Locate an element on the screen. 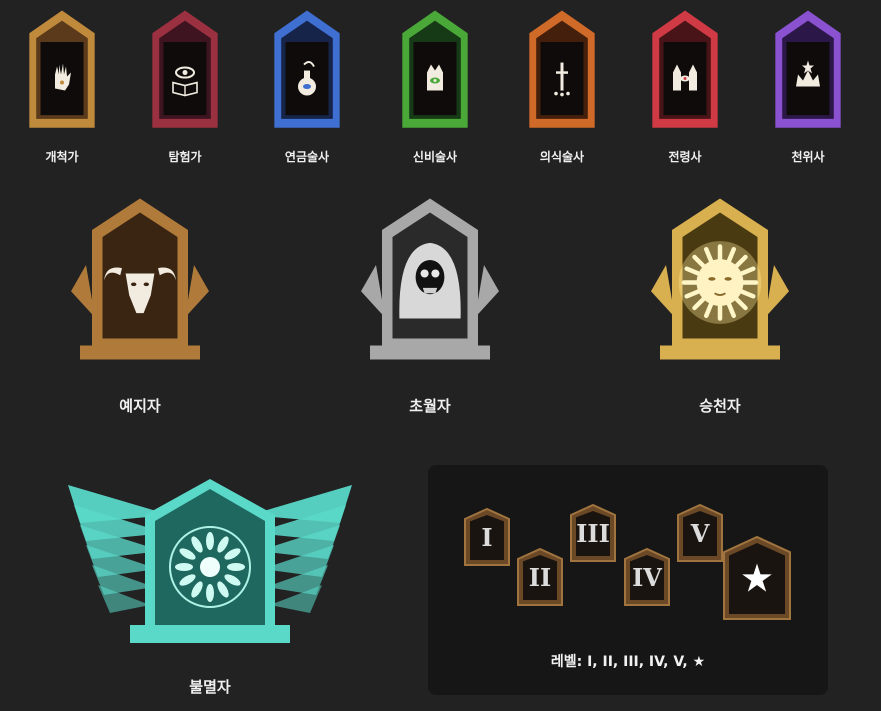 The image size is (881, 711). level-badge: II is located at coordinates (540, 577).